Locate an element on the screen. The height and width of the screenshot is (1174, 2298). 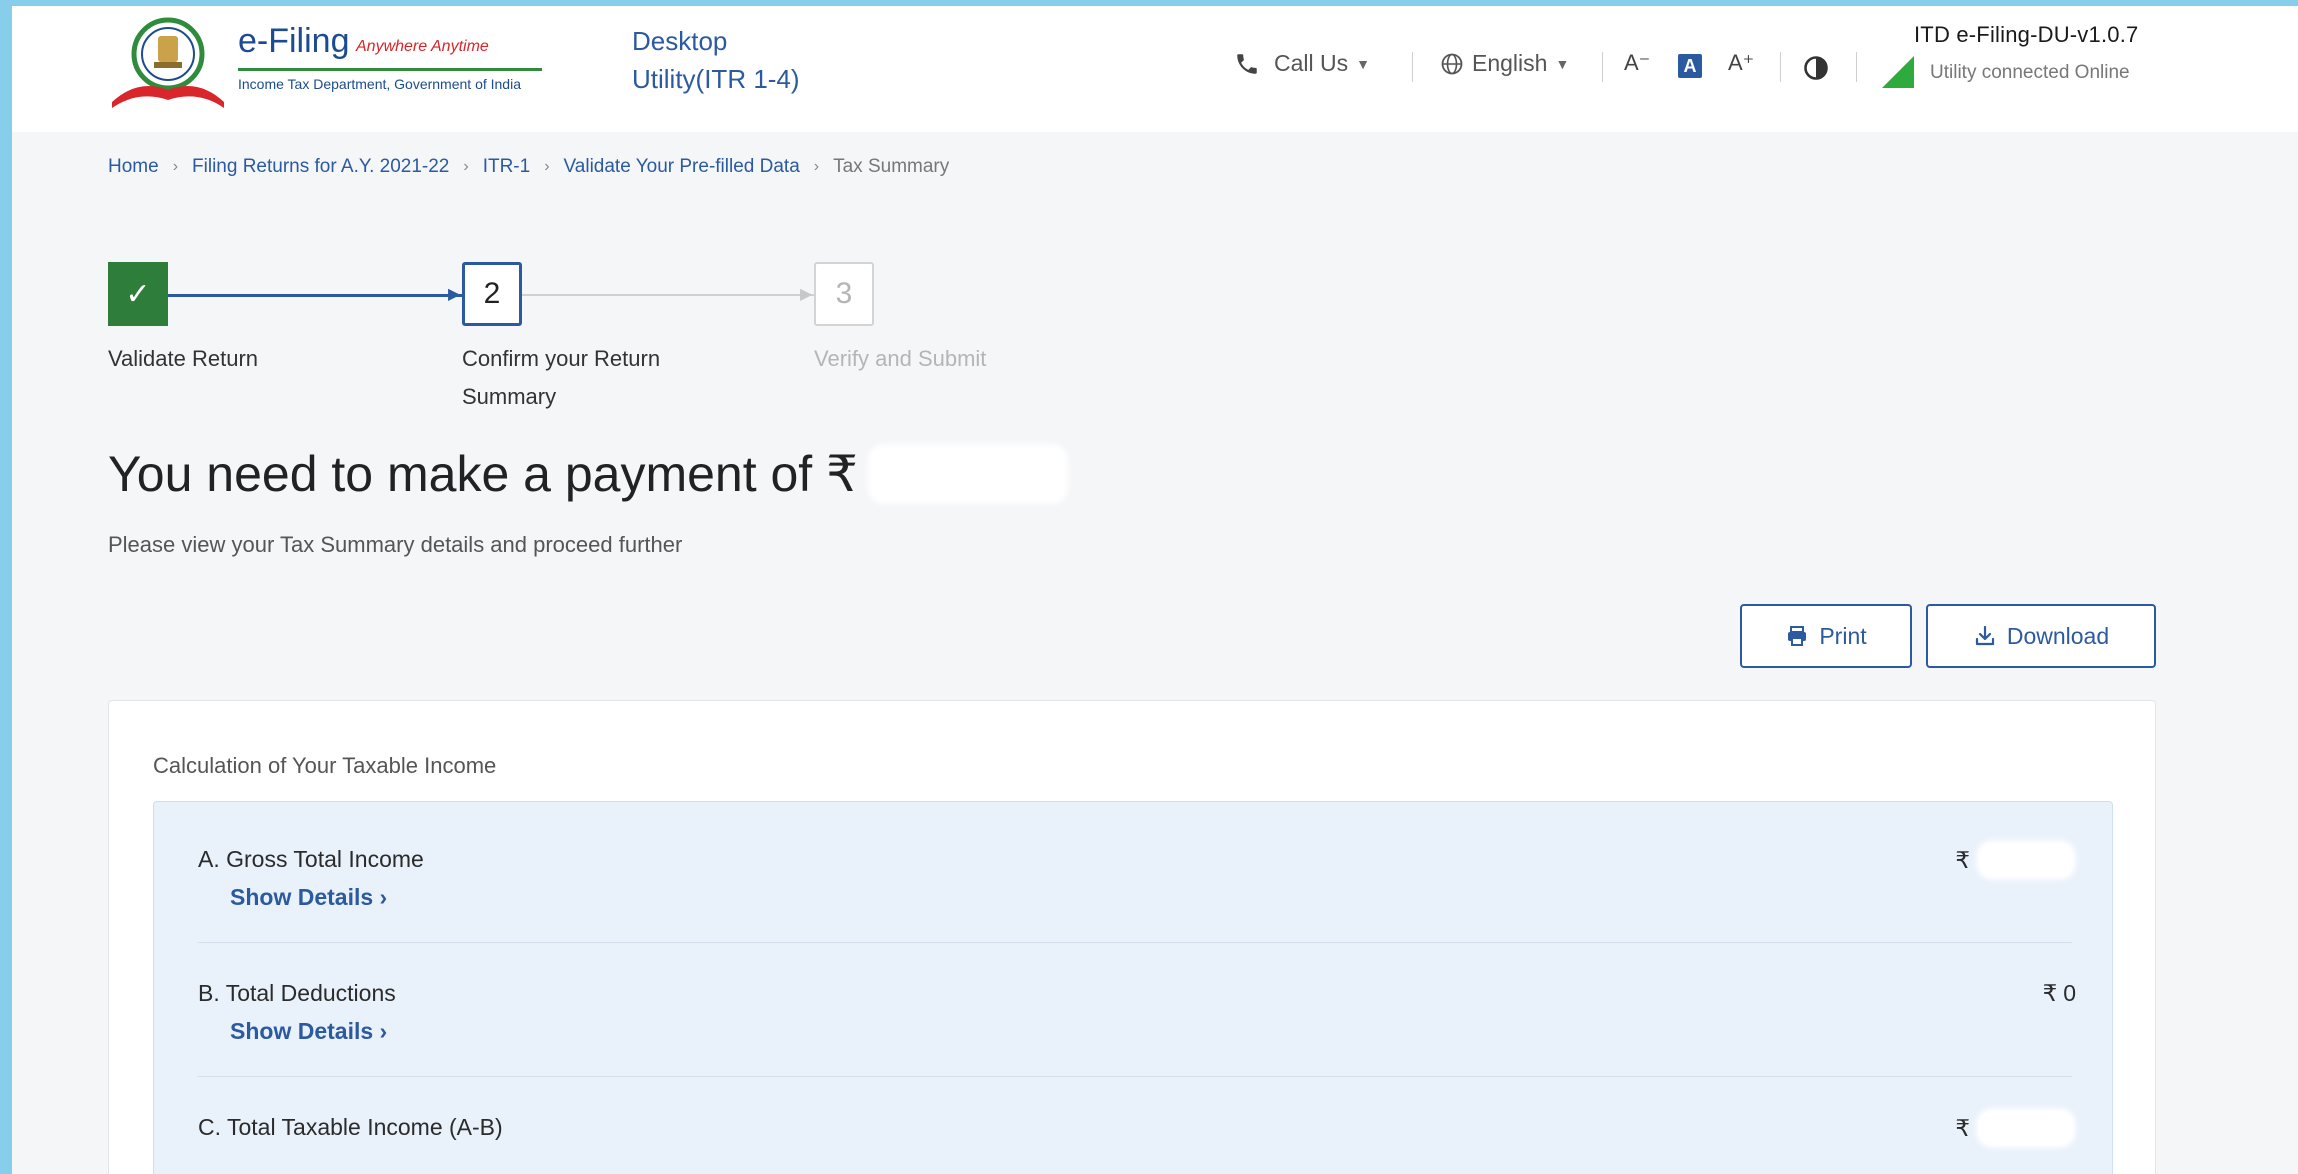
breadcrumb-itr1: ITR-1 is located at coordinates (507, 167).